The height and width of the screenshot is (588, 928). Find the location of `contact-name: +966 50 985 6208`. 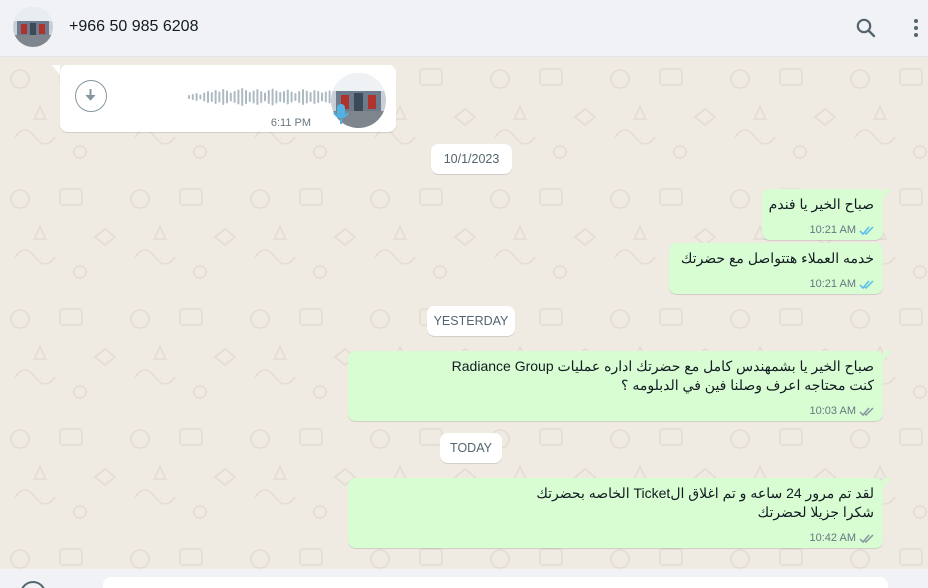

contact-name: +966 50 985 6208 is located at coordinates (133, 27).